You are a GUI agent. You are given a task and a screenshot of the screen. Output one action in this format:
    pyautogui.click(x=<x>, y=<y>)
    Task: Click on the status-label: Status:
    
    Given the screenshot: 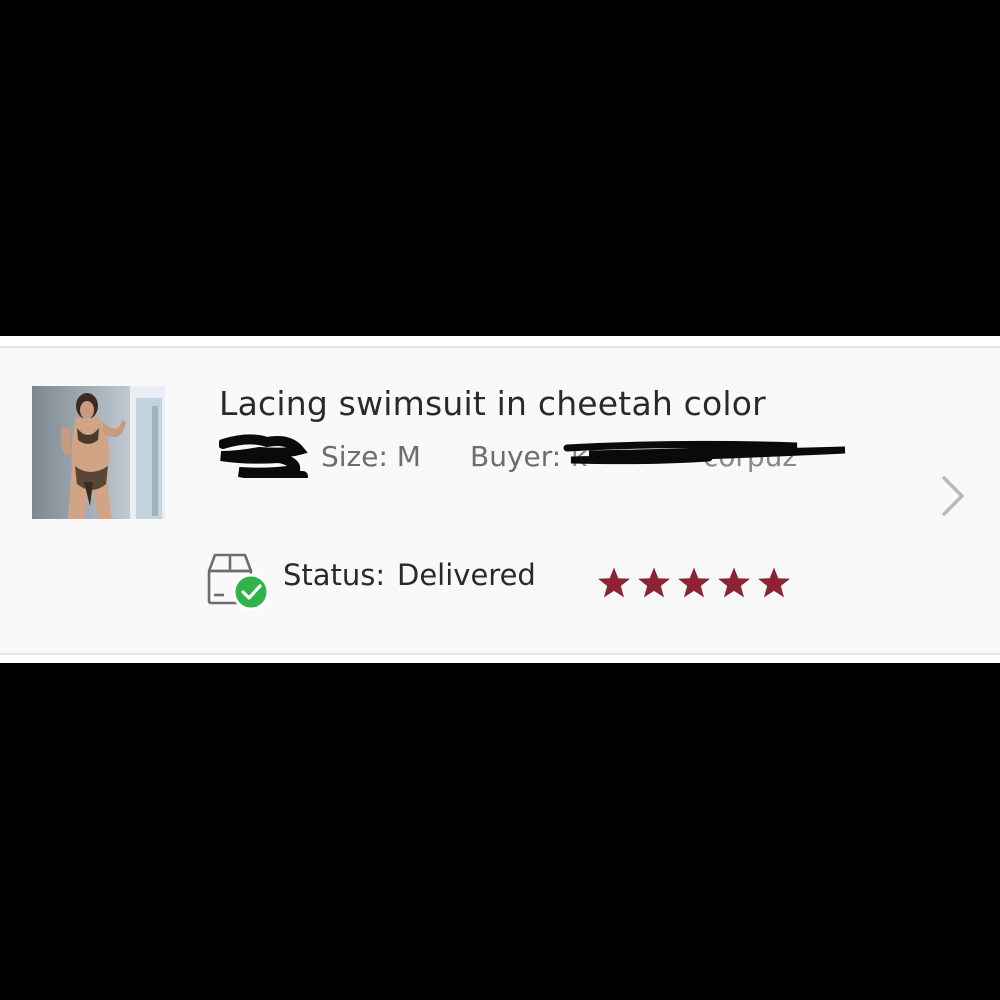 What is the action you would take?
    pyautogui.click(x=334, y=575)
    